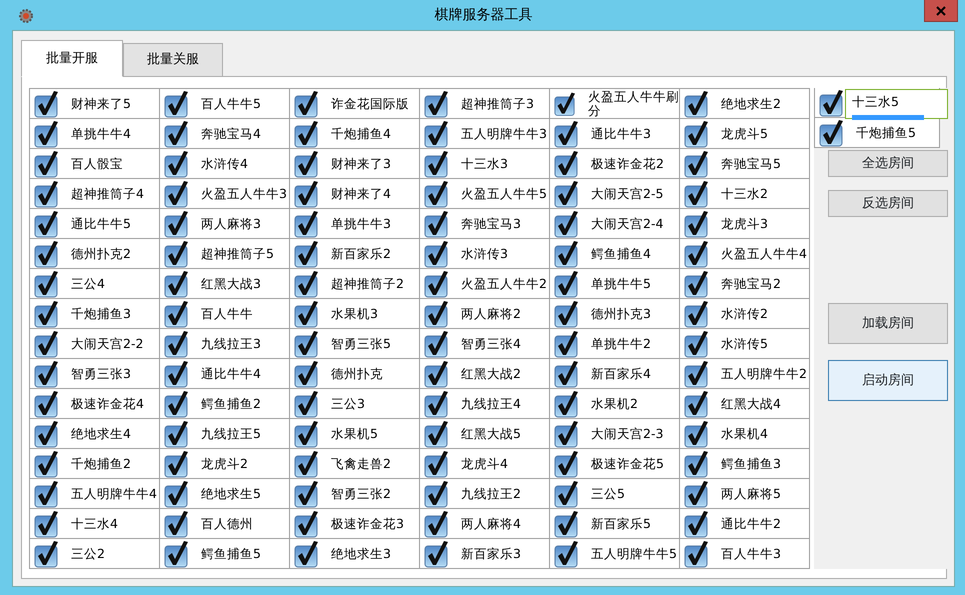 The width and height of the screenshot is (965, 595). I want to click on room-button: 加载房间, so click(888, 323).